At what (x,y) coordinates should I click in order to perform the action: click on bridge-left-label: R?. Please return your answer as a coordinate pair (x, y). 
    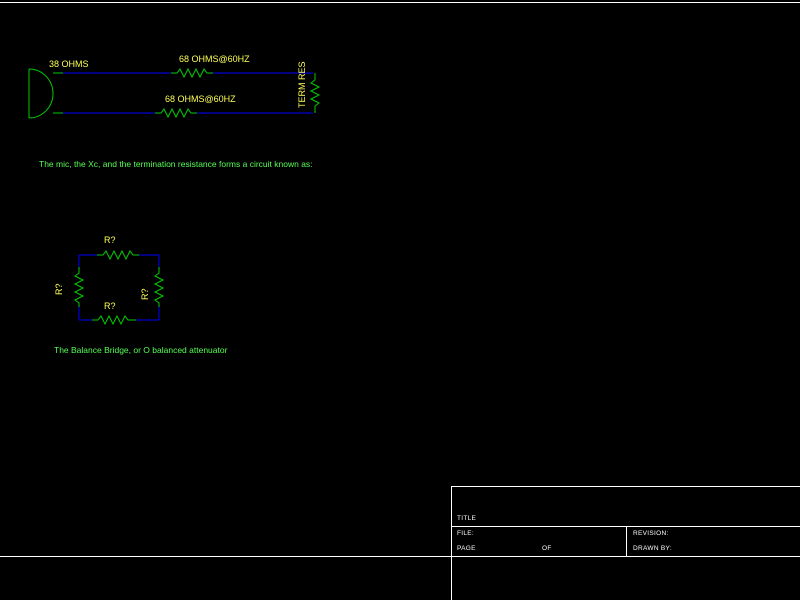
    Looking at the image, I should click on (59, 289).